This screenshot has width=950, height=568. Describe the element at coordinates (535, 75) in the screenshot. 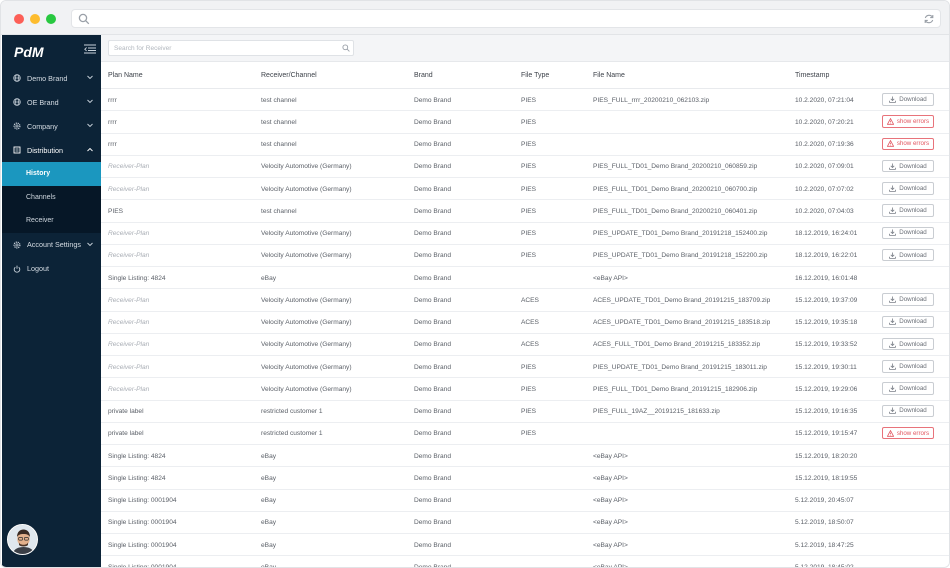

I see `header-file-type: File Type` at that location.